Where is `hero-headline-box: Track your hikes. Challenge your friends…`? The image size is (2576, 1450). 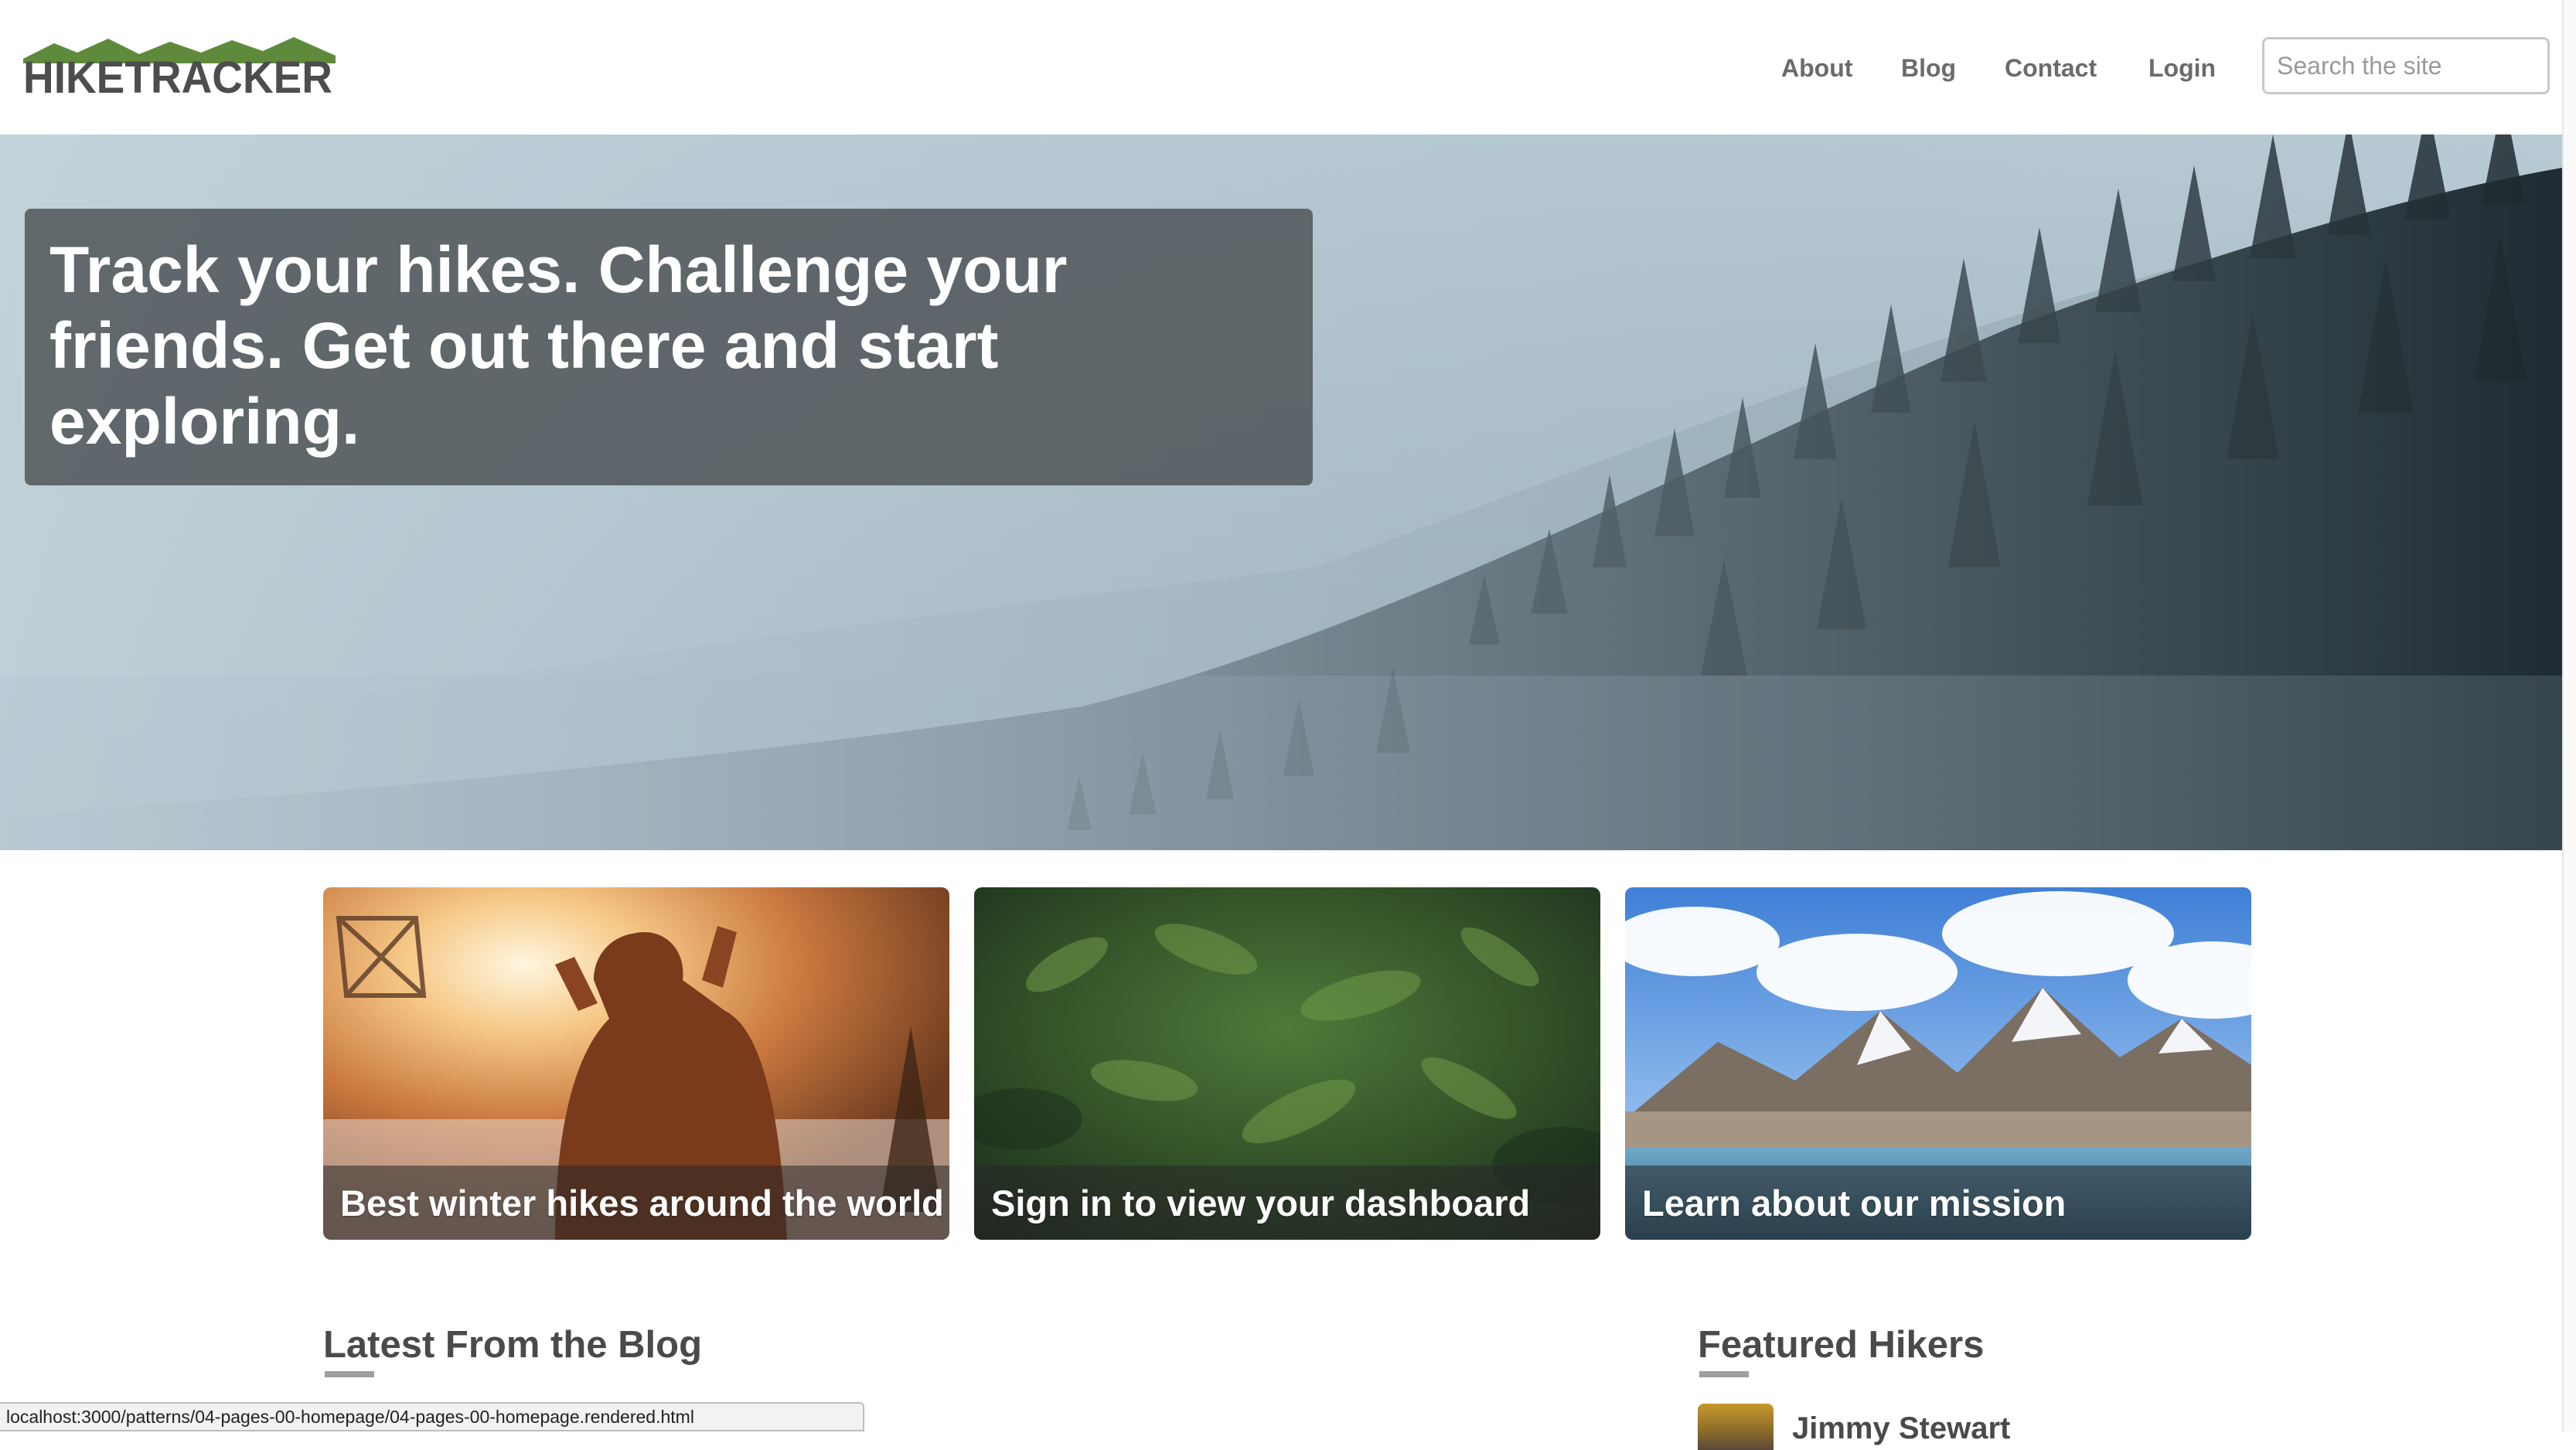 hero-headline-box: Track your hikes. Challenge your friends… is located at coordinates (669, 347).